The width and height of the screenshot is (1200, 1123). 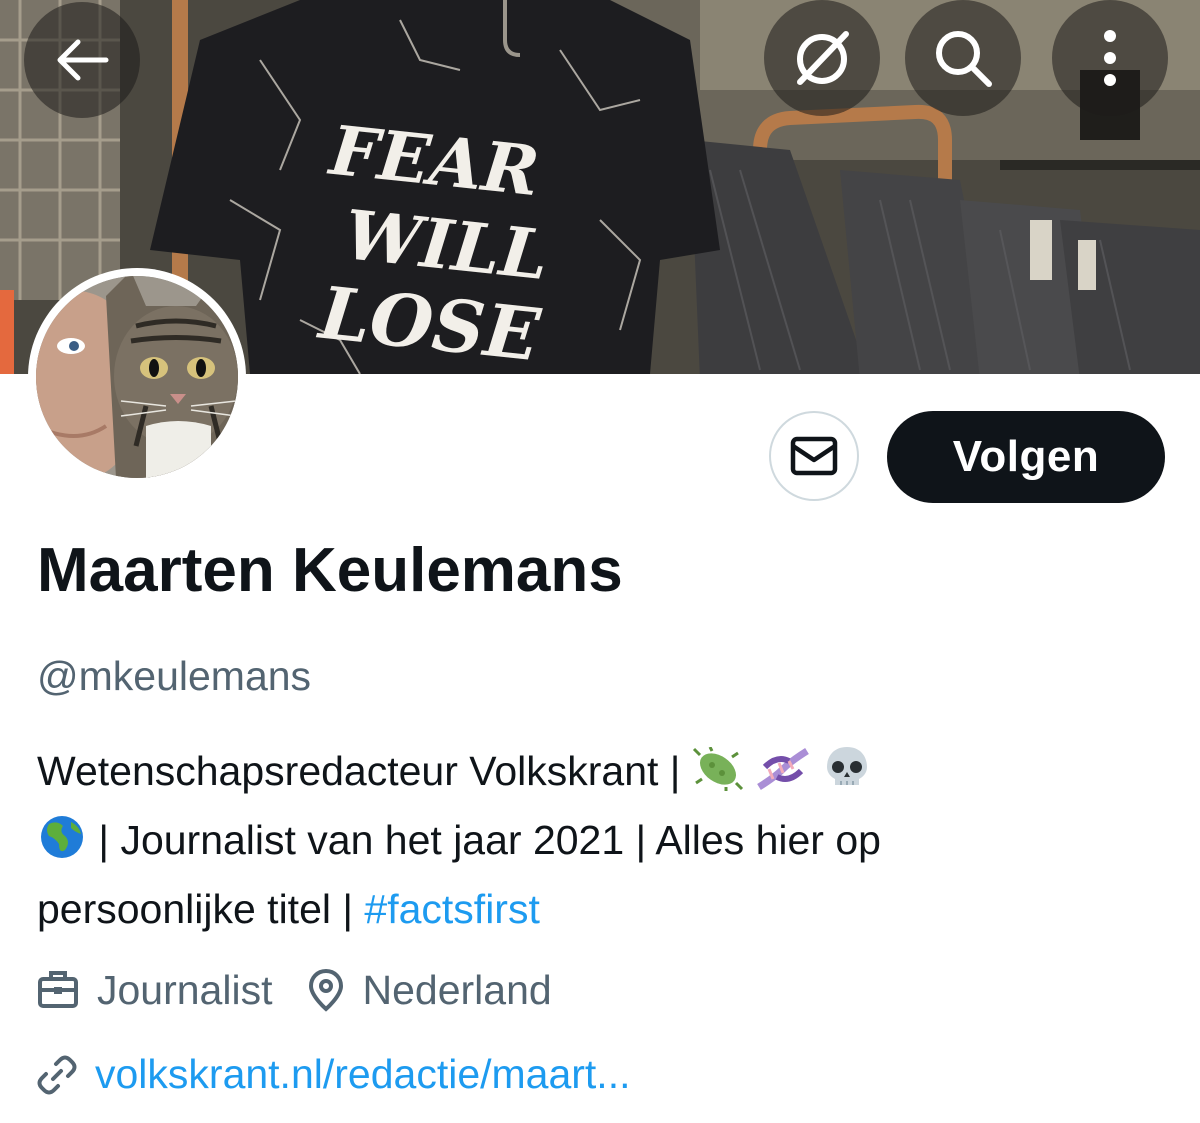 I want to click on back-button, so click(x=82, y=60).